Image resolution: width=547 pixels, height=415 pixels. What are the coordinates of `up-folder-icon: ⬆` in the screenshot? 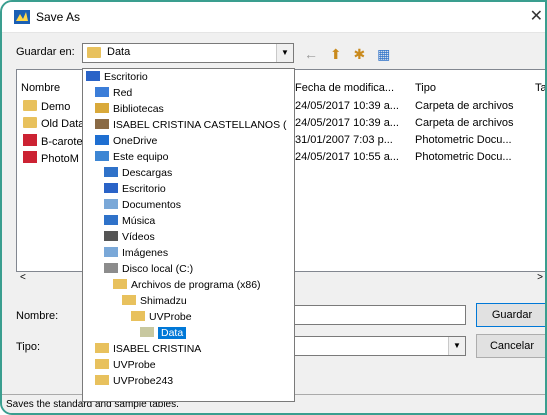 It's located at (336, 54).